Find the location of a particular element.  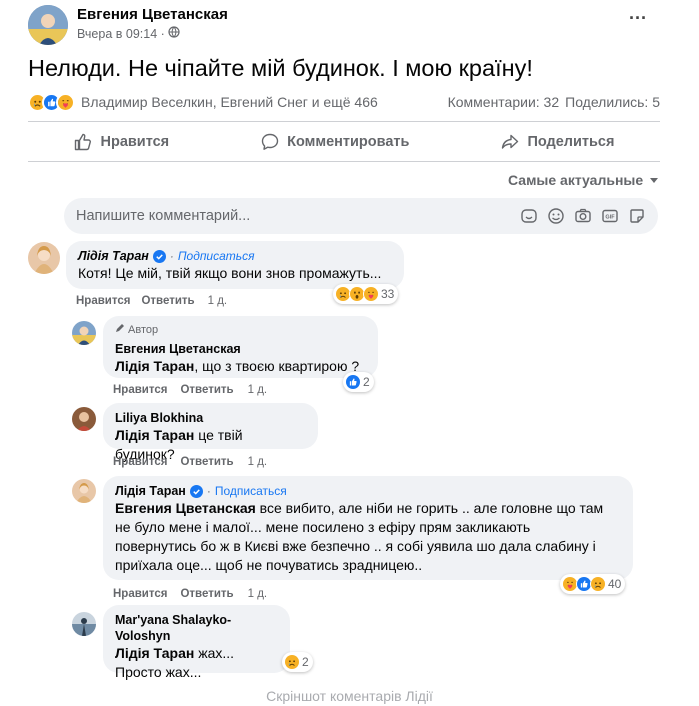

post-actions: Нравится Комментировать Поделиться is located at coordinates (344, 142).